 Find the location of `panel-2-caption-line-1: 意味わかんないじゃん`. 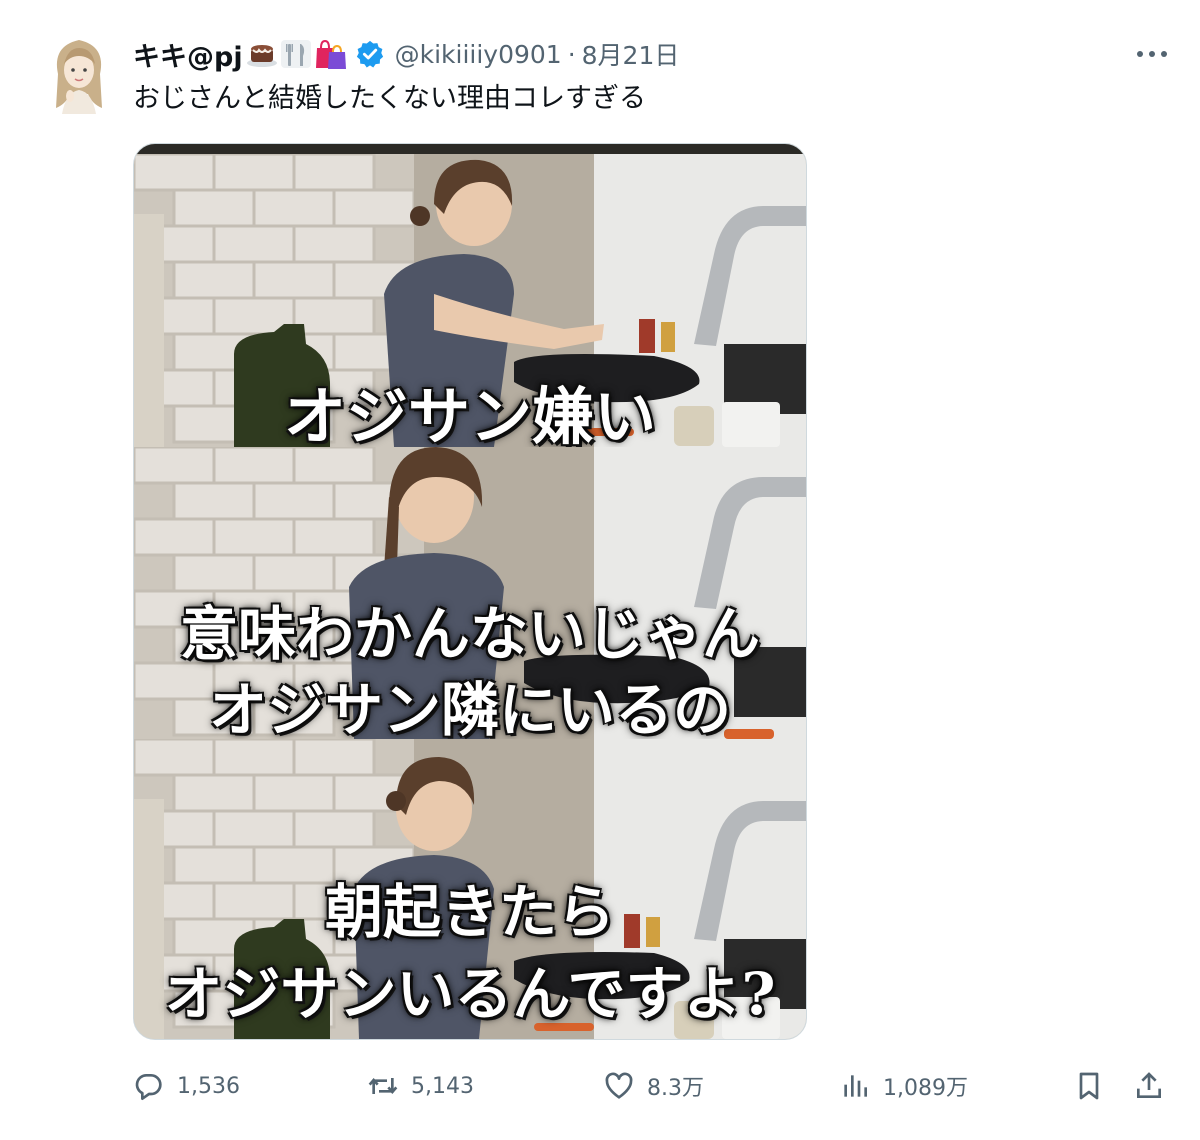

panel-2-caption-line-1: 意味わかんないじゃん is located at coordinates (469, 634).